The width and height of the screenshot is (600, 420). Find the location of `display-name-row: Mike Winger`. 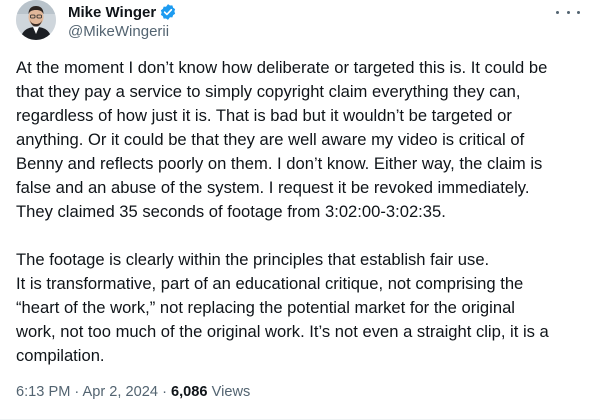

display-name-row: Mike Winger is located at coordinates (122, 12).